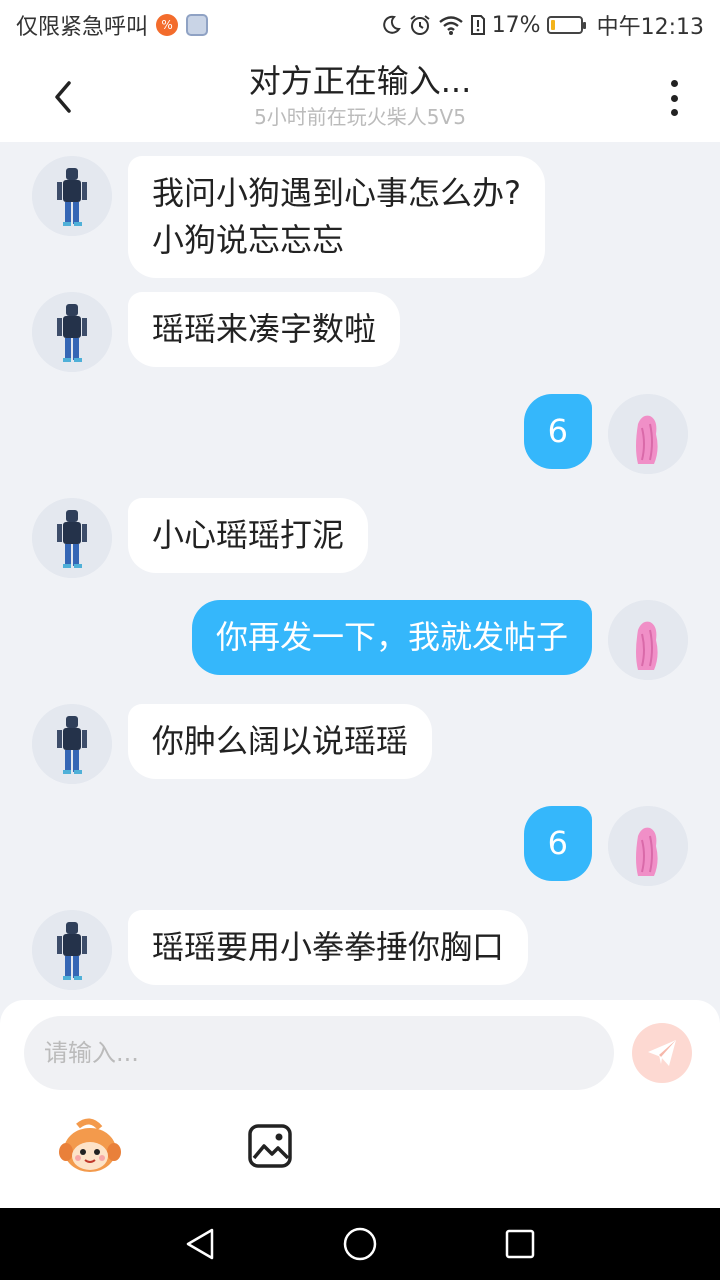 The height and width of the screenshot is (1280, 720). What do you see at coordinates (391, 637) in the screenshot?
I see `sent-message-bubble: 你再发一下，我就发帖子` at bounding box center [391, 637].